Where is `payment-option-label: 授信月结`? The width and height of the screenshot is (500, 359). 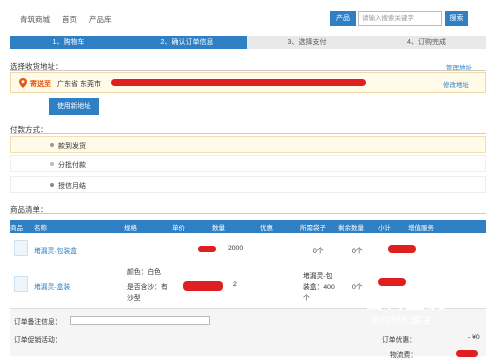 payment-option-label: 授信月结 is located at coordinates (72, 186).